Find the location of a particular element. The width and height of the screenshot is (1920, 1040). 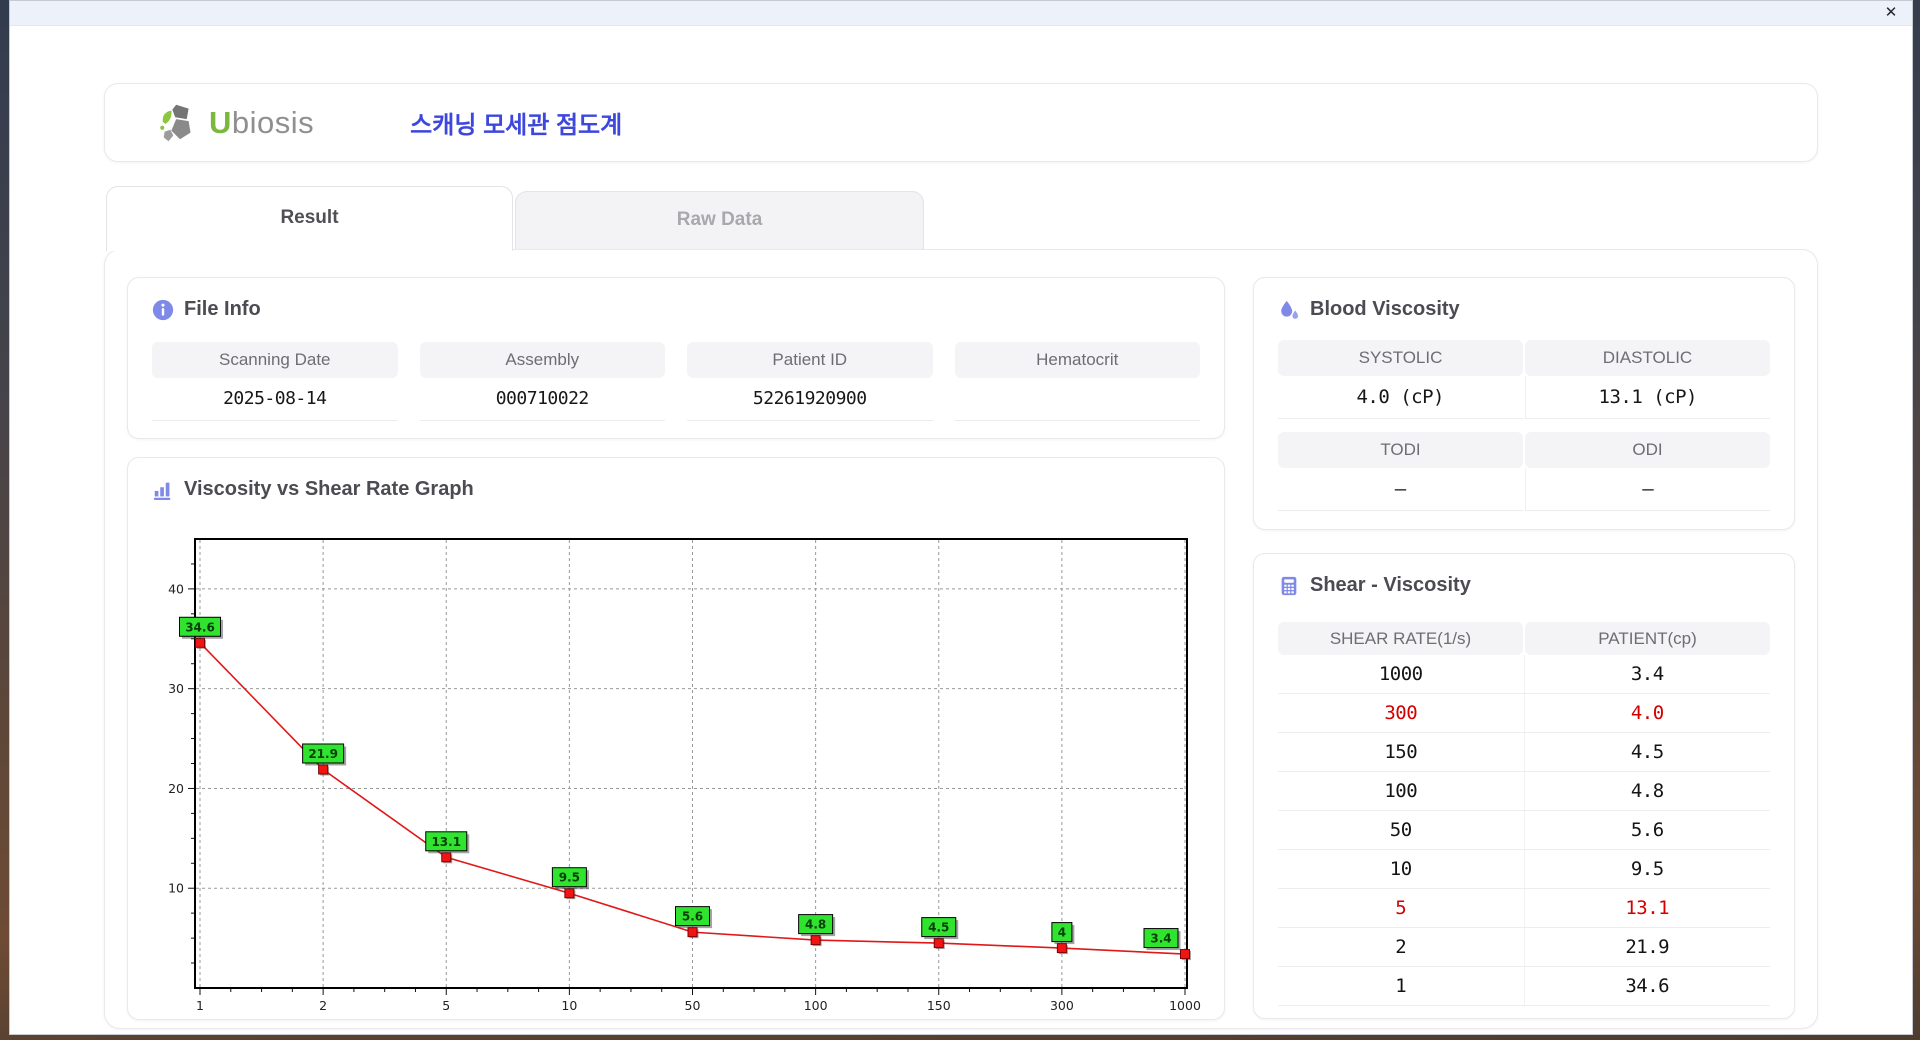

droplets-icon is located at coordinates (1290, 309).